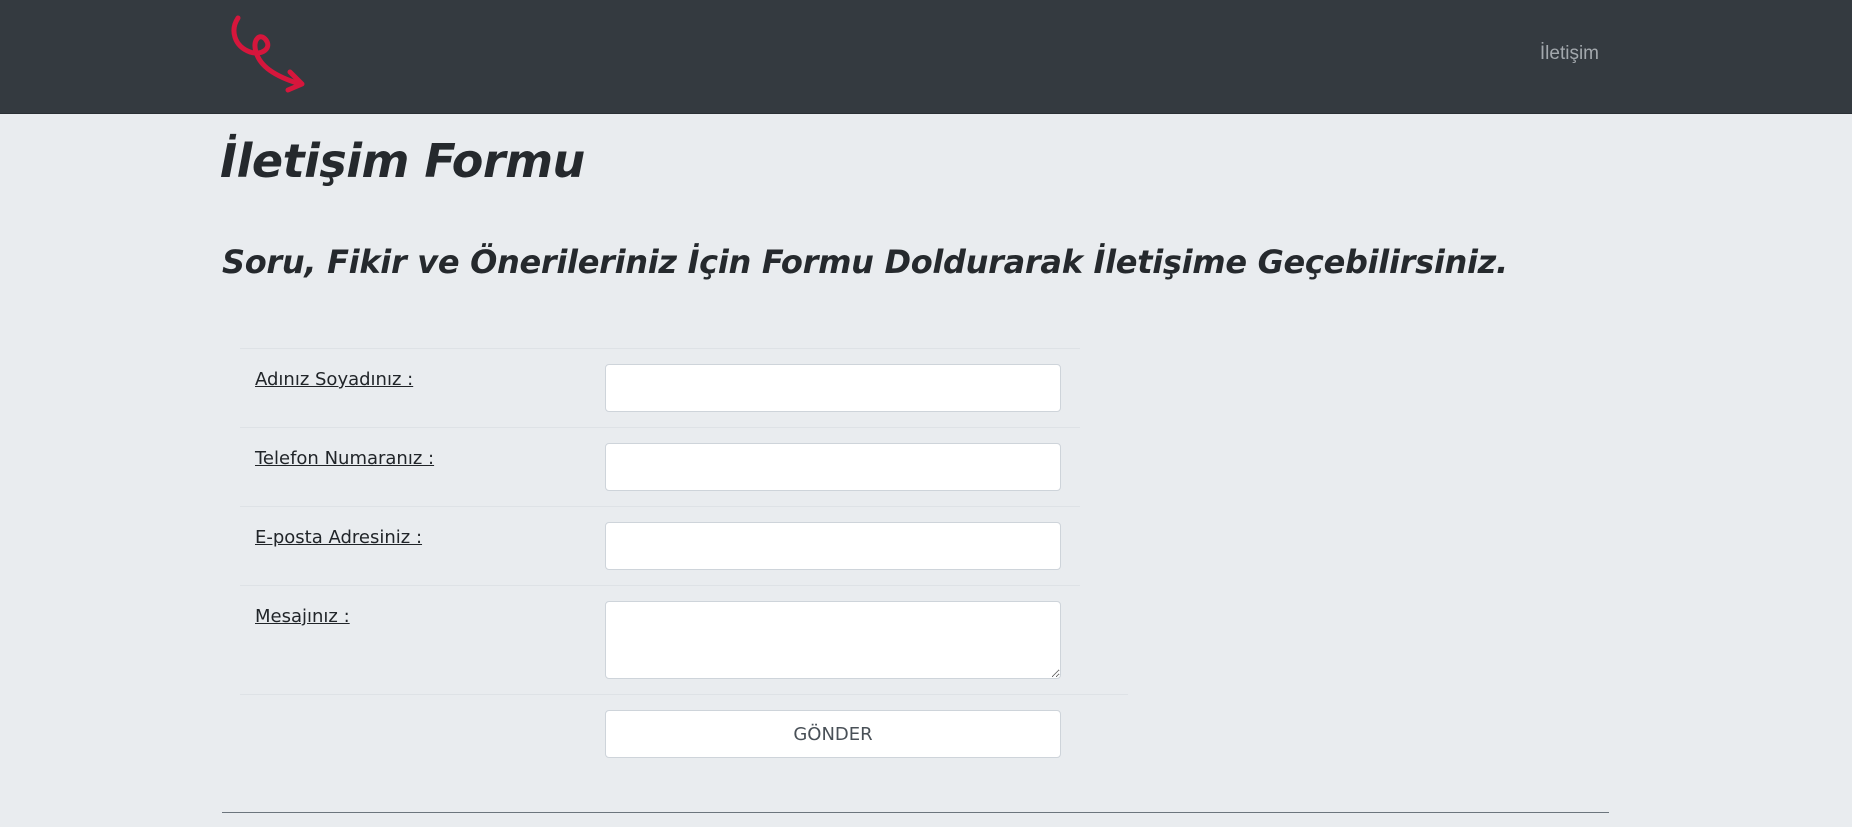 The width and height of the screenshot is (1852, 827). I want to click on form-row-submit: GÖNDER, so click(684, 730).